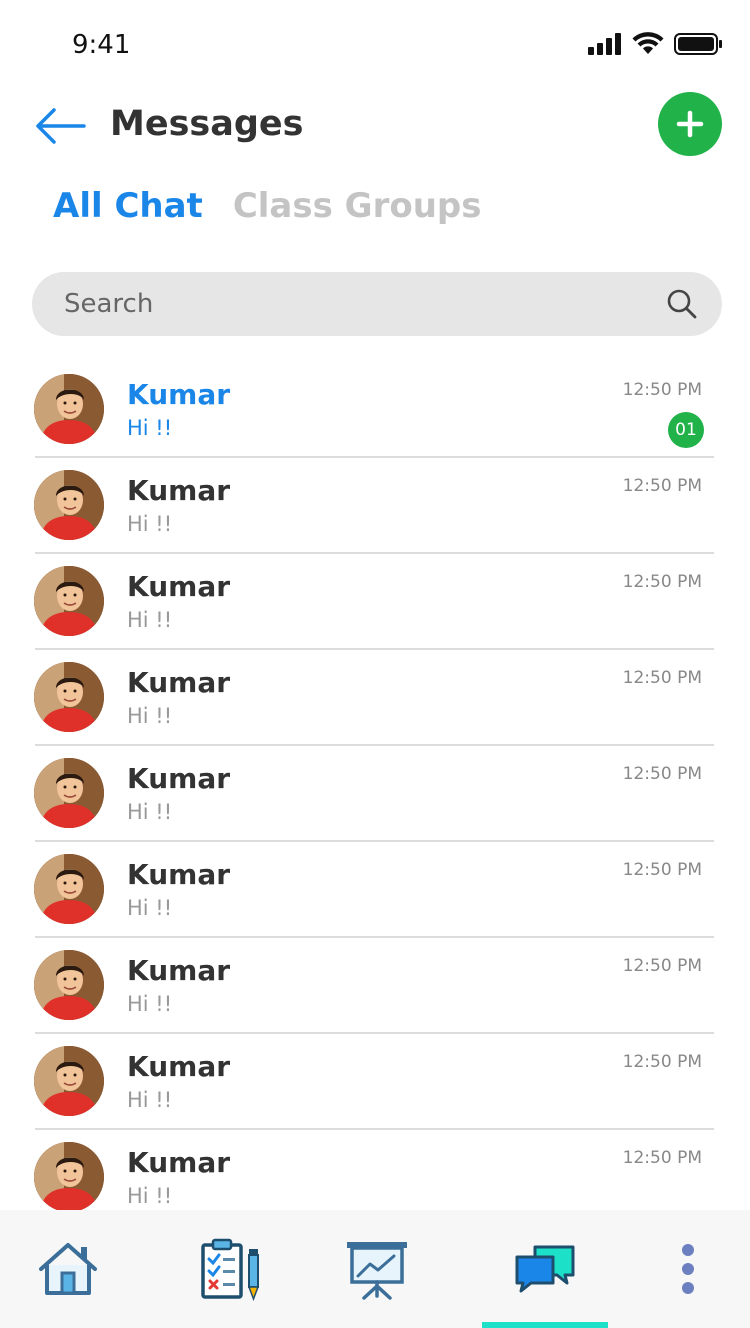 The height and width of the screenshot is (1328, 750). Describe the element at coordinates (698, 44) in the screenshot. I see `battery-icon` at that location.